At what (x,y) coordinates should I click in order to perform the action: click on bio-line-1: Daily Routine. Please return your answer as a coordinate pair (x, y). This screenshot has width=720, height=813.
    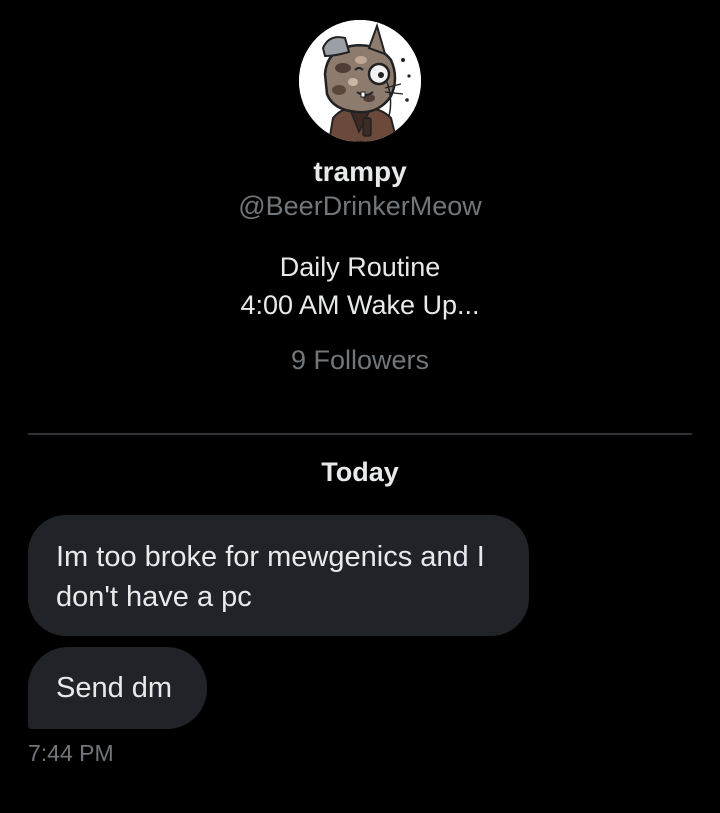
    Looking at the image, I should click on (360, 267).